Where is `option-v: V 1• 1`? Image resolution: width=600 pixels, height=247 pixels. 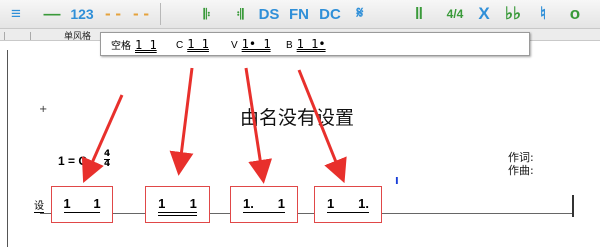
option-v: V 1• 1 is located at coordinates (251, 44).